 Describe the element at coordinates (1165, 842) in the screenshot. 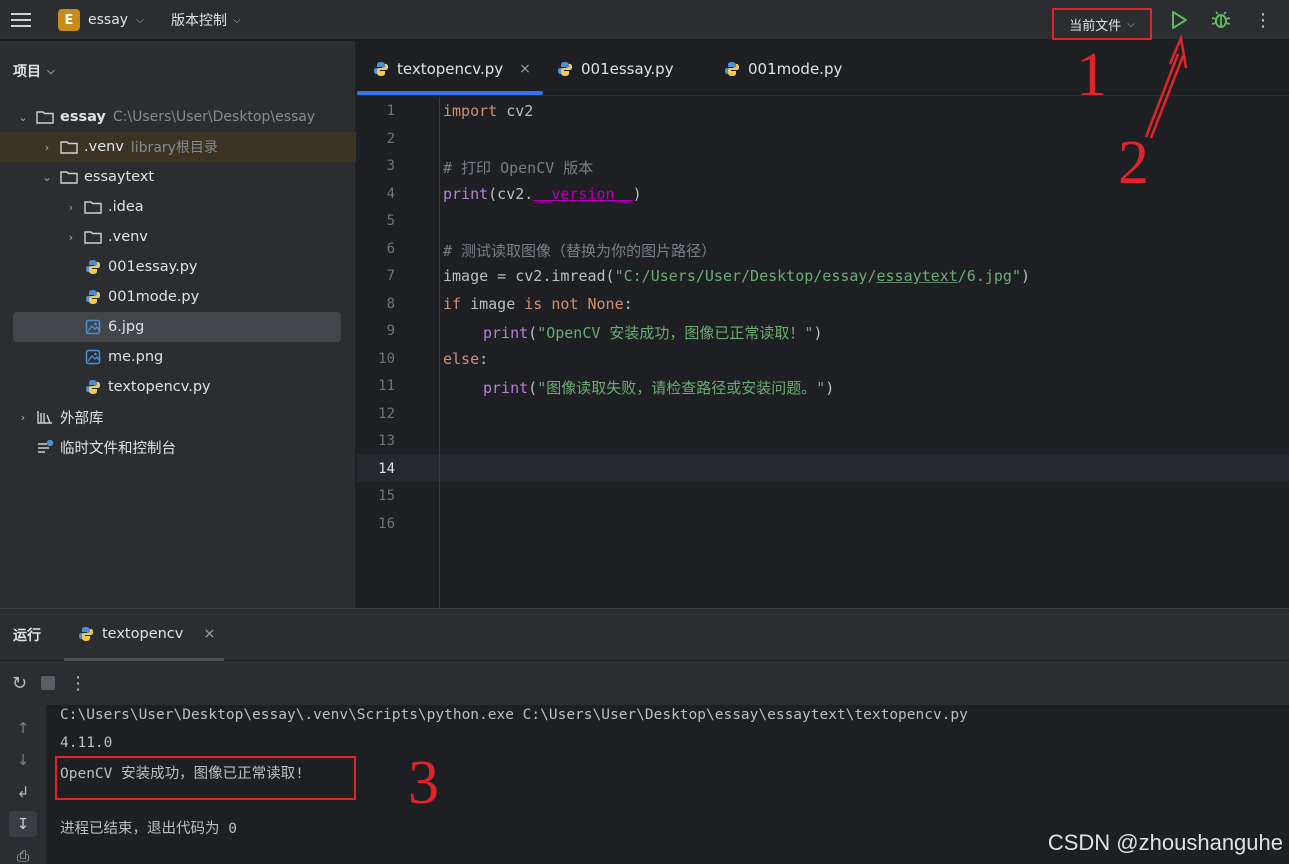

I see `watermark: CSDN @zhoushanguhe` at that location.